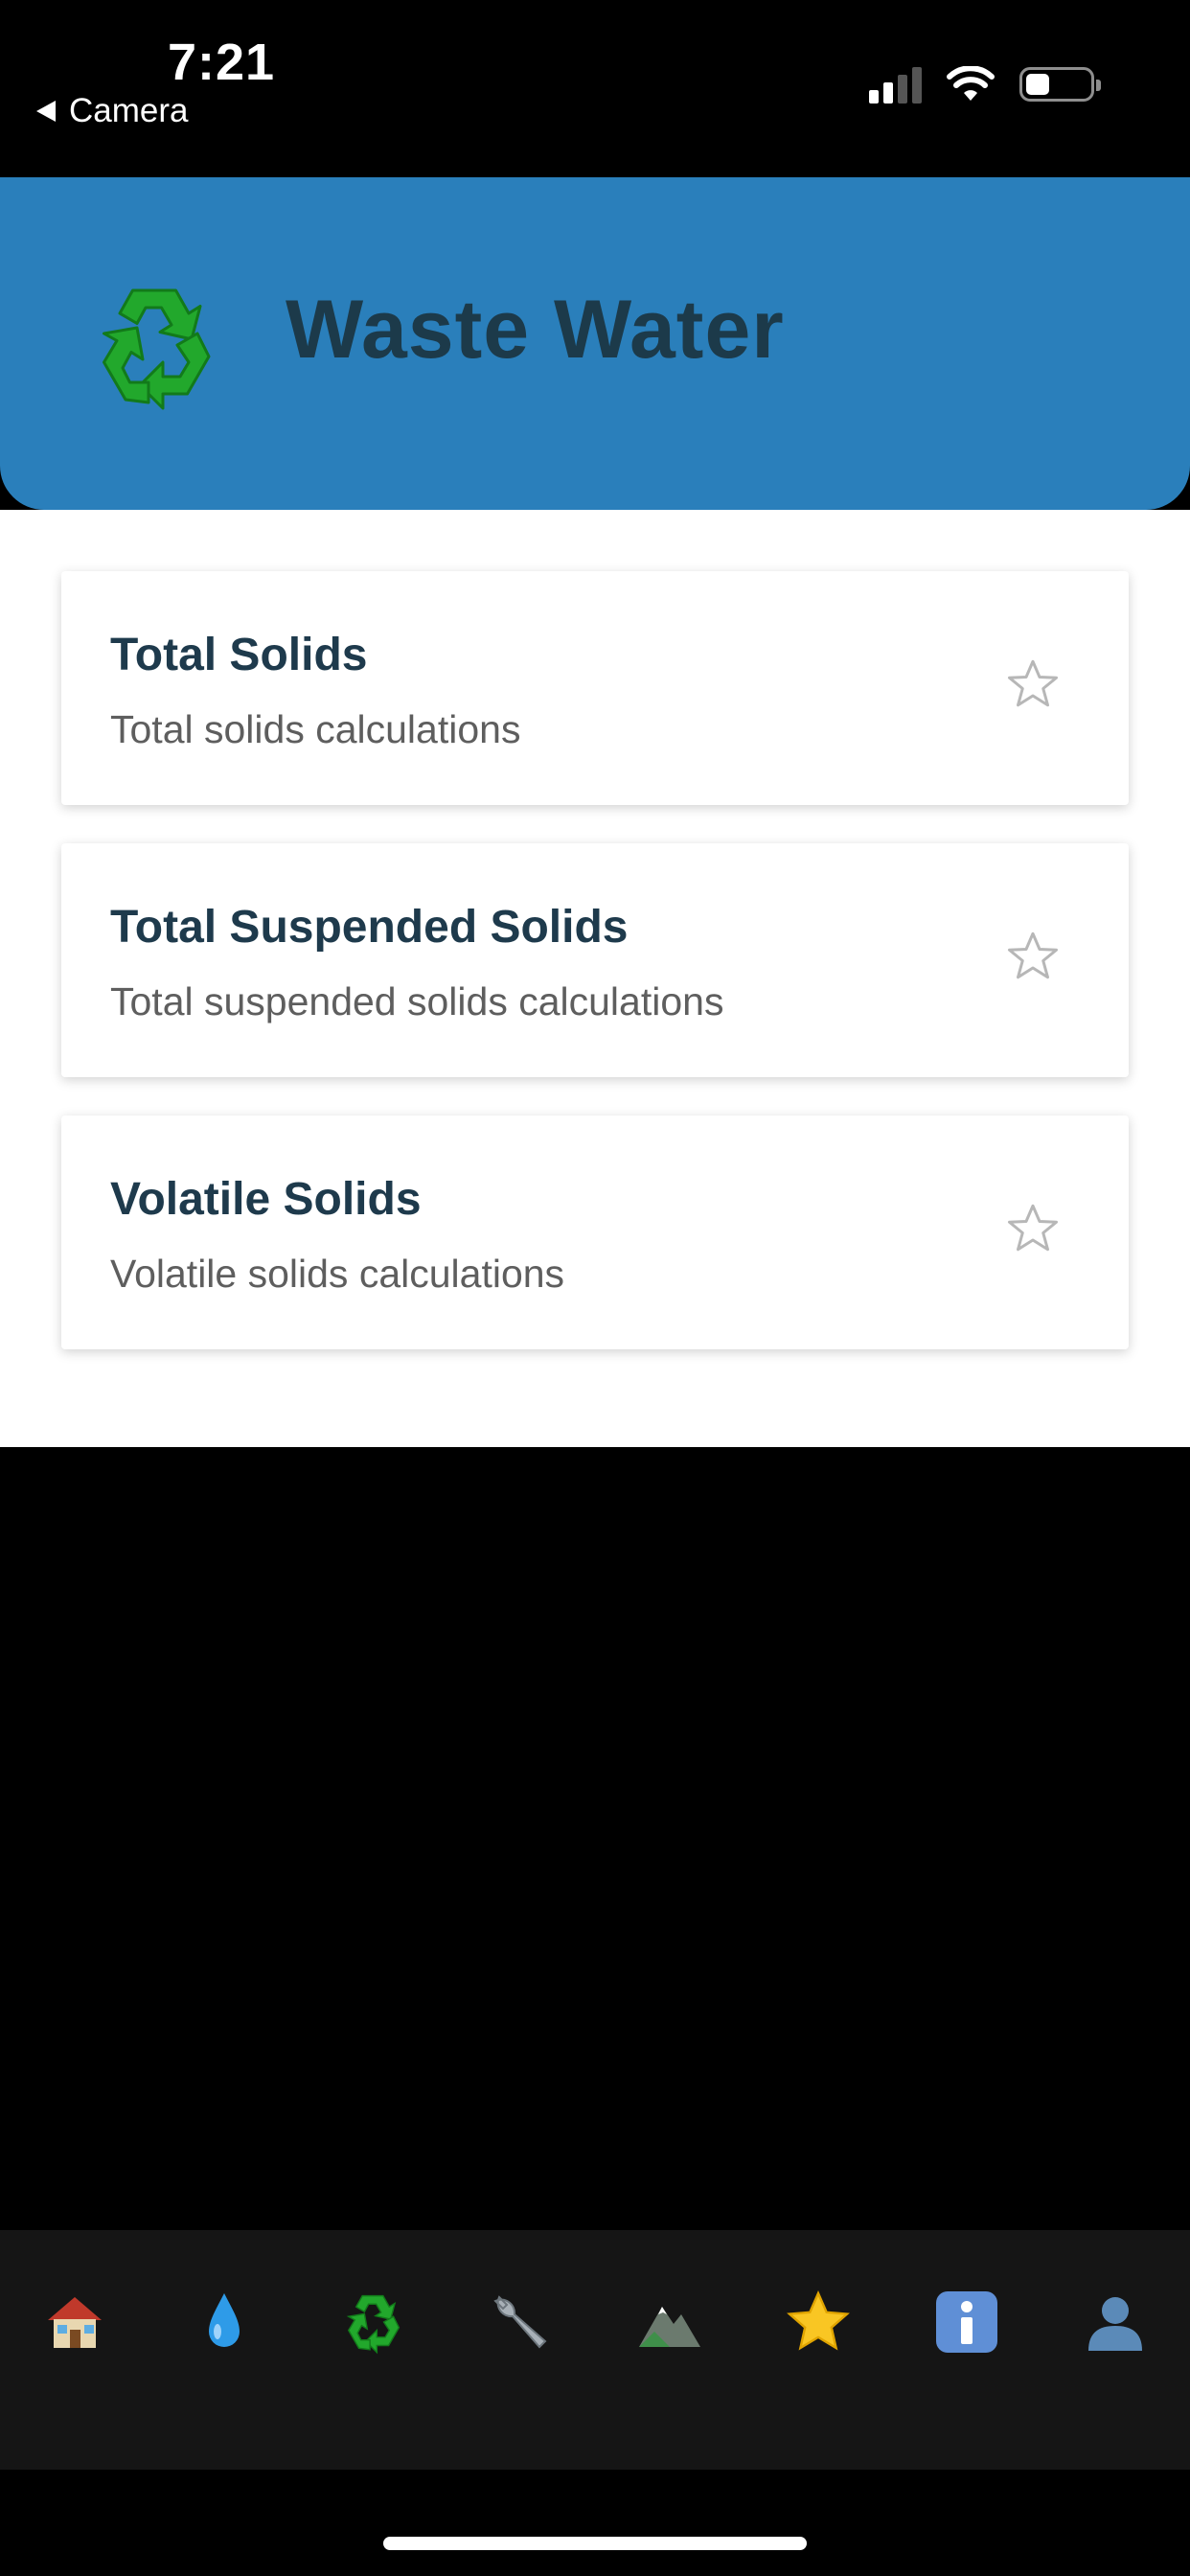  Describe the element at coordinates (239, 655) in the screenshot. I see `card-title: Total Solids` at that location.